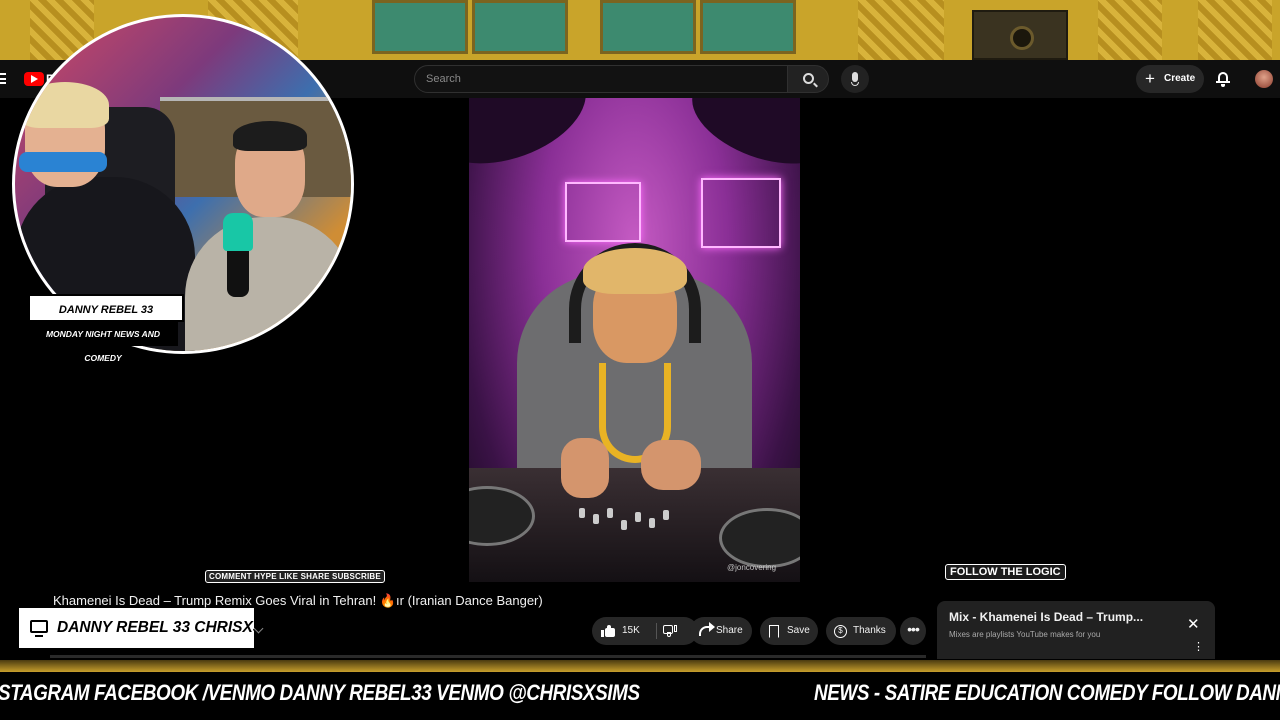 The height and width of the screenshot is (720, 1280). I want to click on follow-label: FOLLOW THE LOGIC, so click(1005, 572).